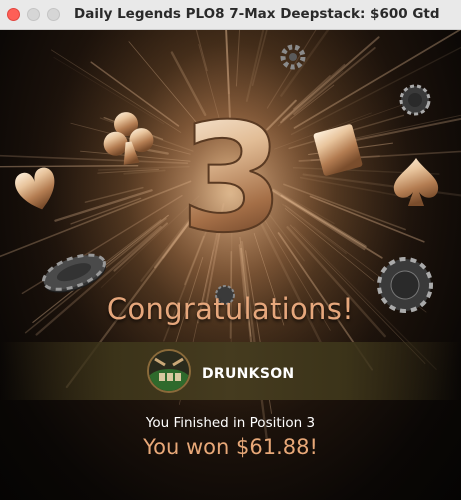  Describe the element at coordinates (415, 100) in the screenshot. I see `poker-chip-icon` at that location.